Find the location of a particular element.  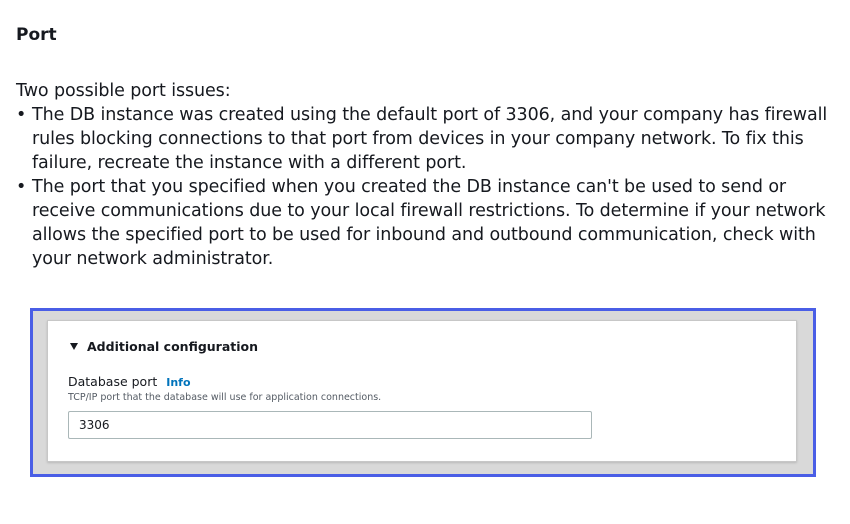

database-port-label: Database port is located at coordinates (113, 381).